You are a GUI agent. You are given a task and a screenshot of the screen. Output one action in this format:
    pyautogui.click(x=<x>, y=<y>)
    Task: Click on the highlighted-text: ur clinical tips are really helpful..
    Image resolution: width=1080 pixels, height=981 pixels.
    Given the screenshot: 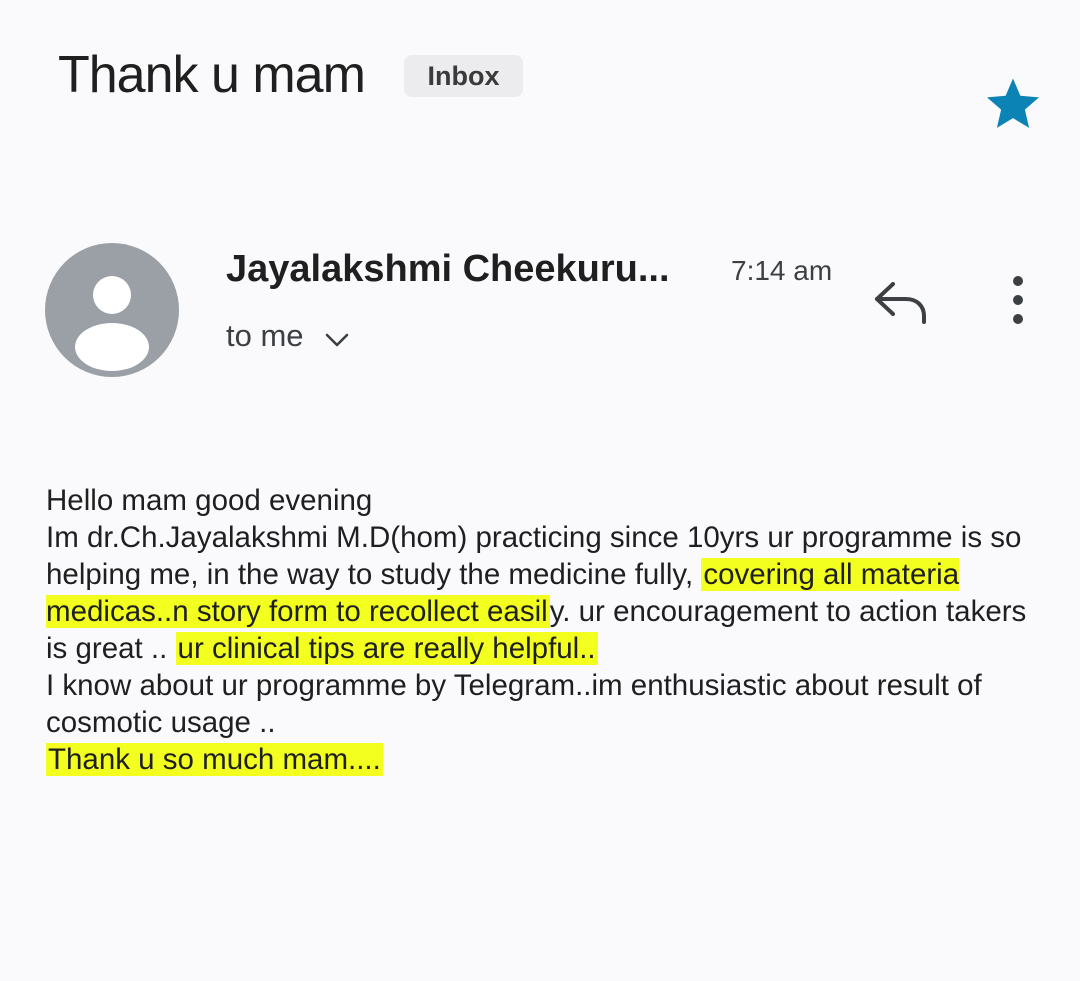 What is the action you would take?
    pyautogui.click(x=386, y=648)
    